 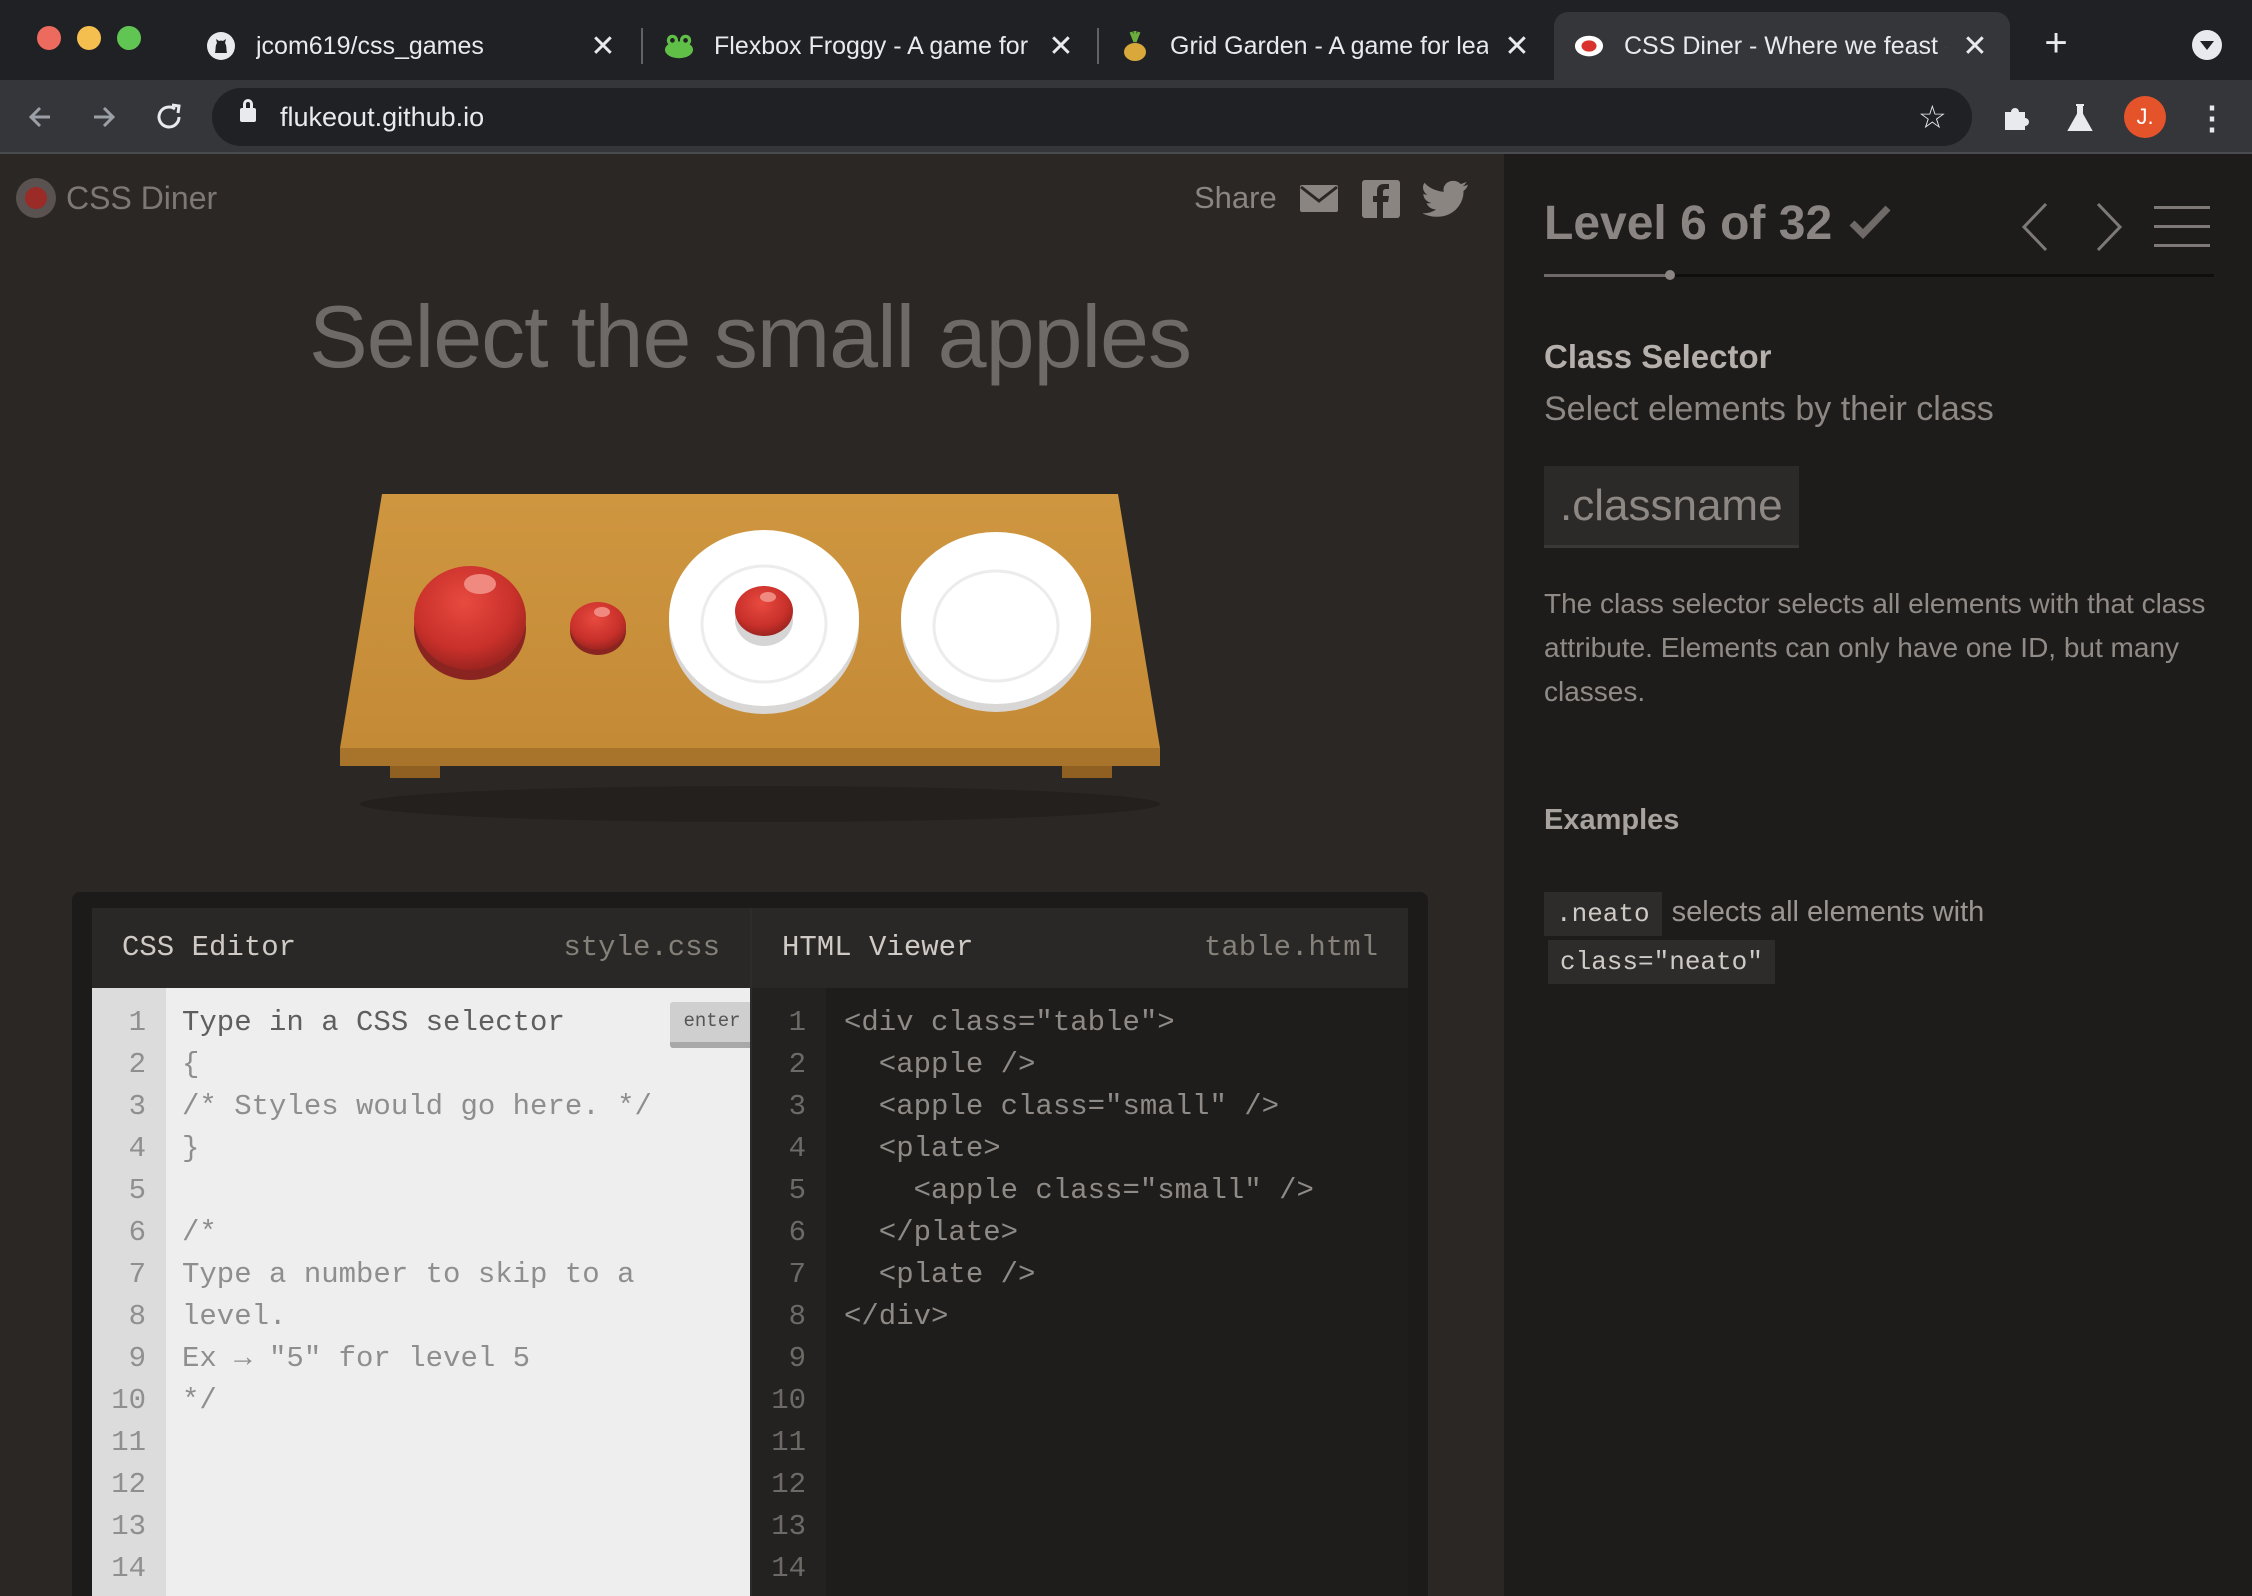 I want to click on reload-icon, so click(x=169, y=117).